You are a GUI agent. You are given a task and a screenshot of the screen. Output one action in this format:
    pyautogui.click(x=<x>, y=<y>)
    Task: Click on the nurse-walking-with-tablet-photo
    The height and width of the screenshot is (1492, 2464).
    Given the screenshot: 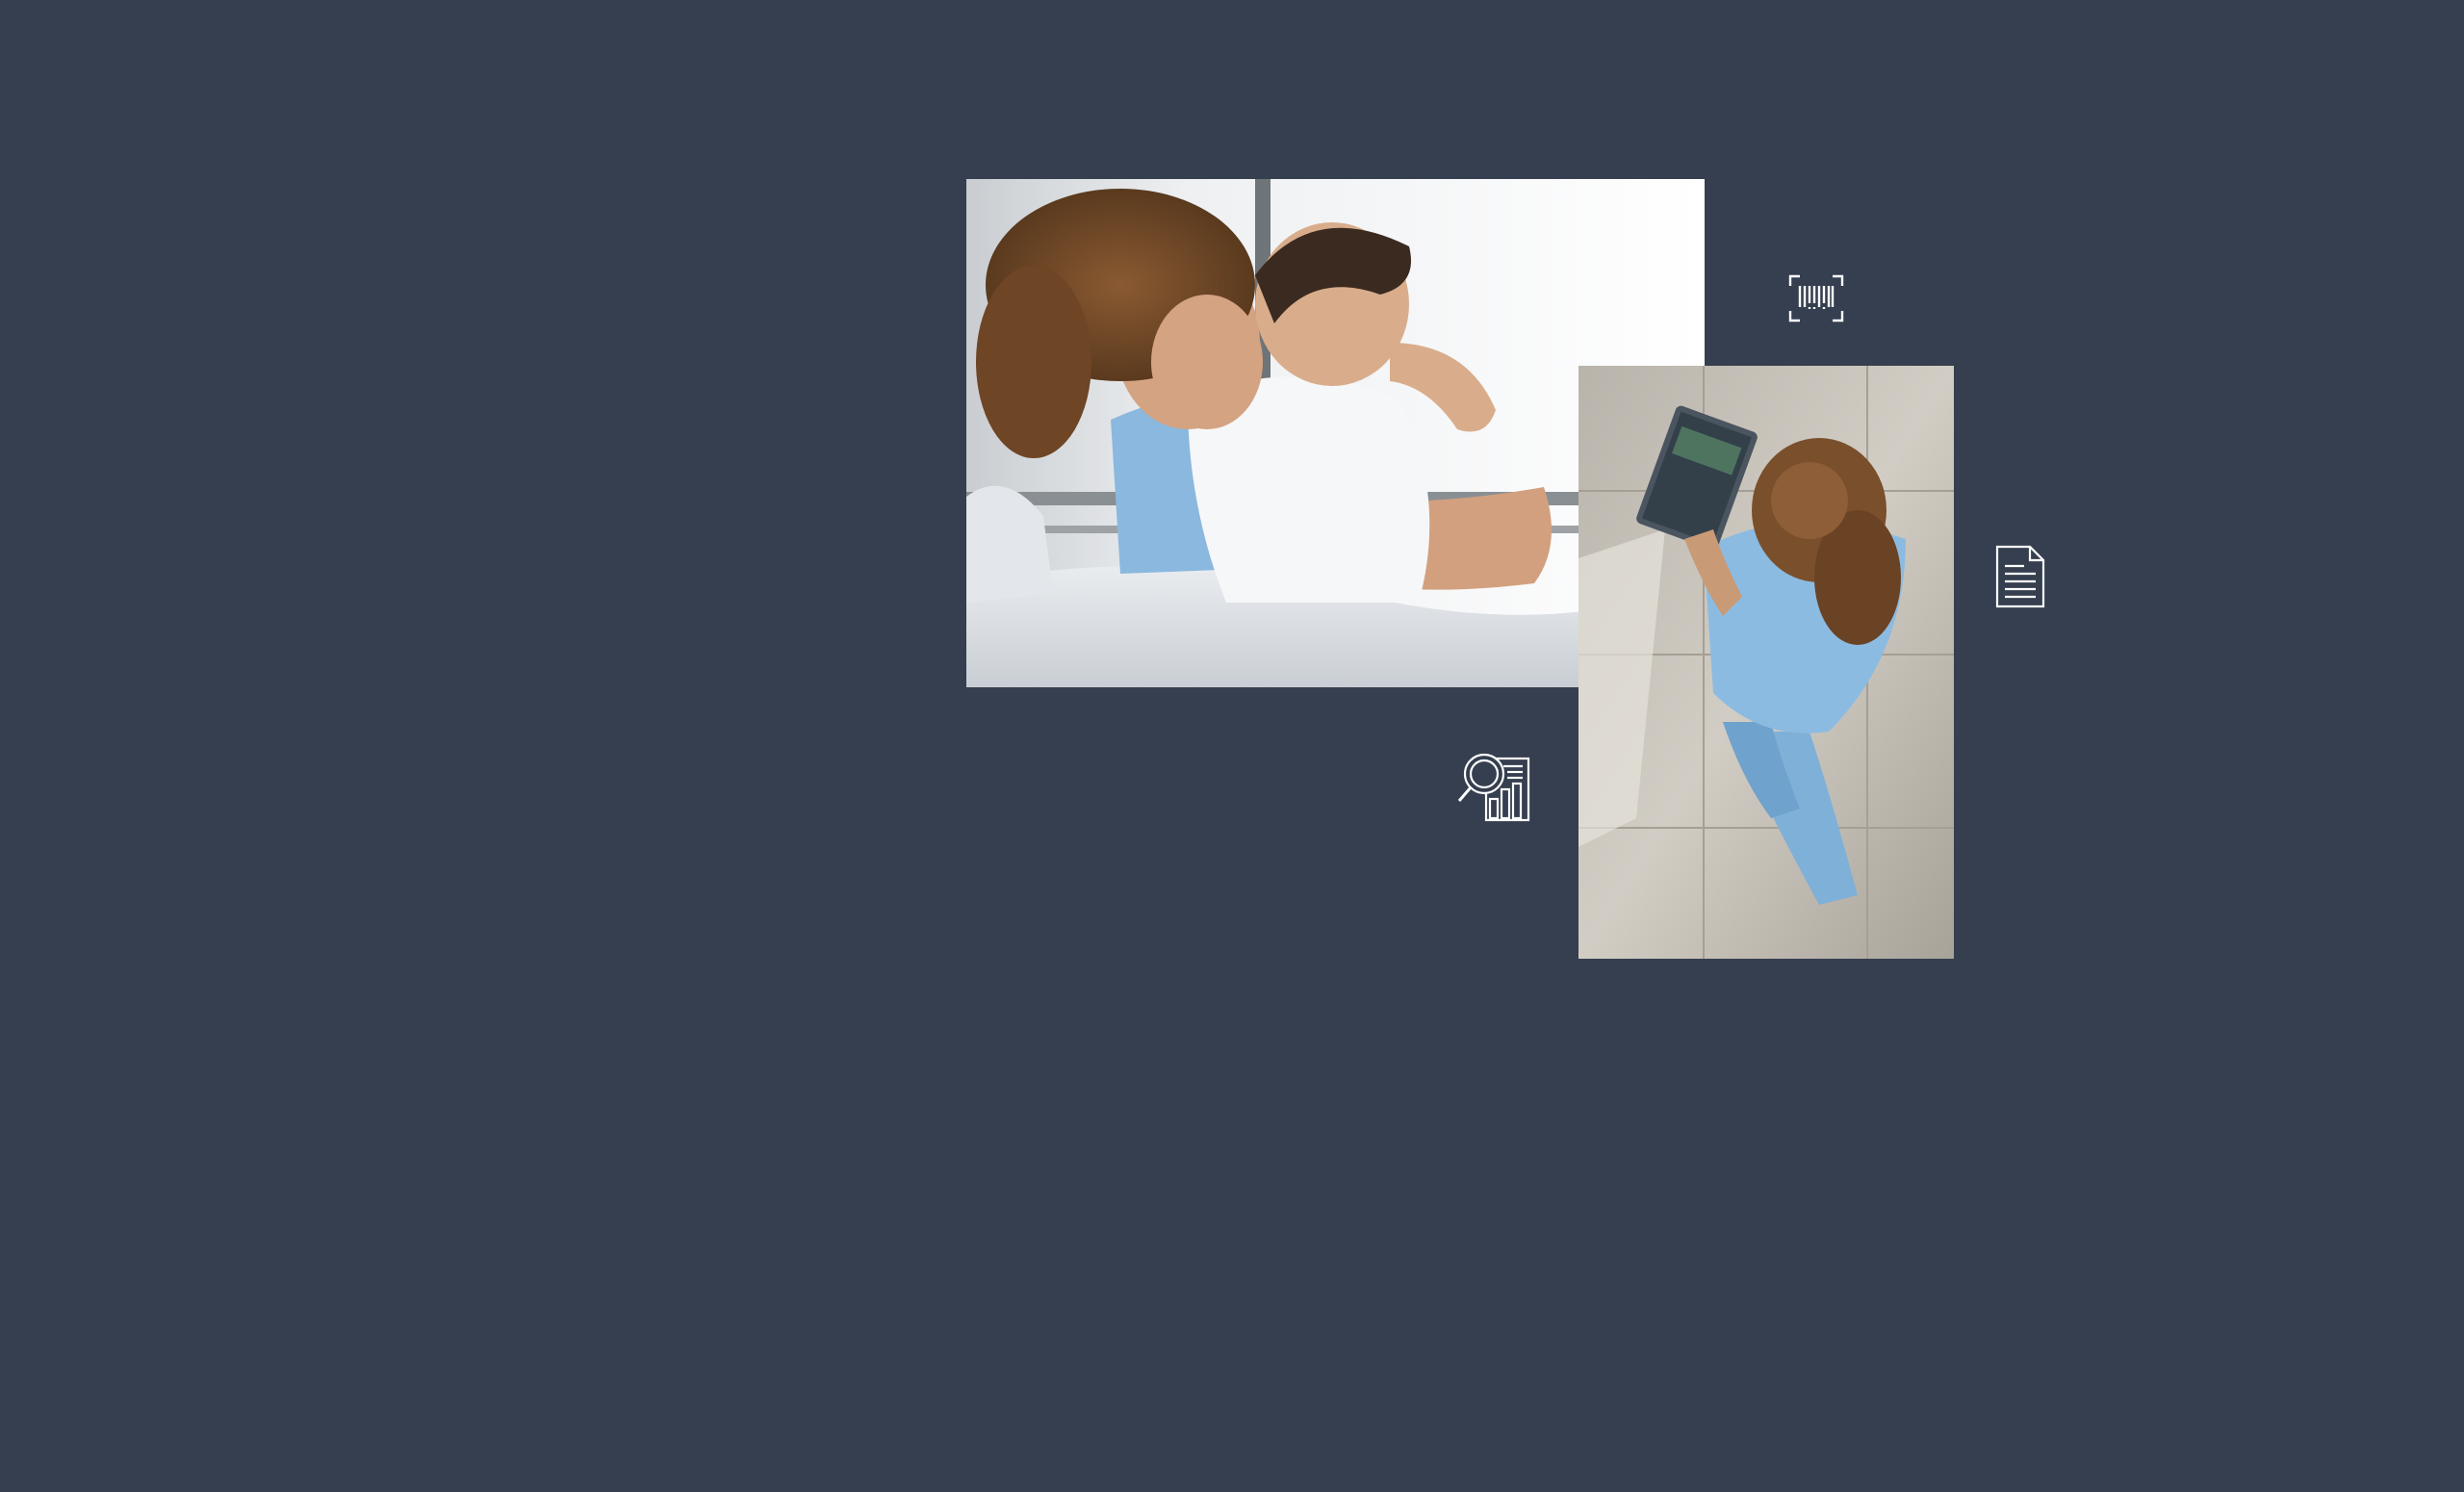 What is the action you would take?
    pyautogui.click(x=1766, y=662)
    